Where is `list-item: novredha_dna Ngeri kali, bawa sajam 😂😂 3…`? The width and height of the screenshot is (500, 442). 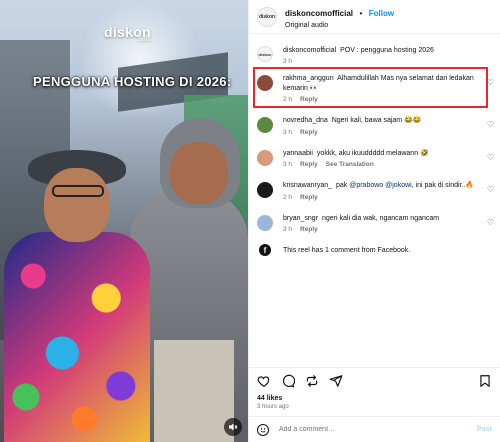
list-item: novredha_dna Ngeri kali, bawa sajam 😂😂 3… is located at coordinates (374, 125).